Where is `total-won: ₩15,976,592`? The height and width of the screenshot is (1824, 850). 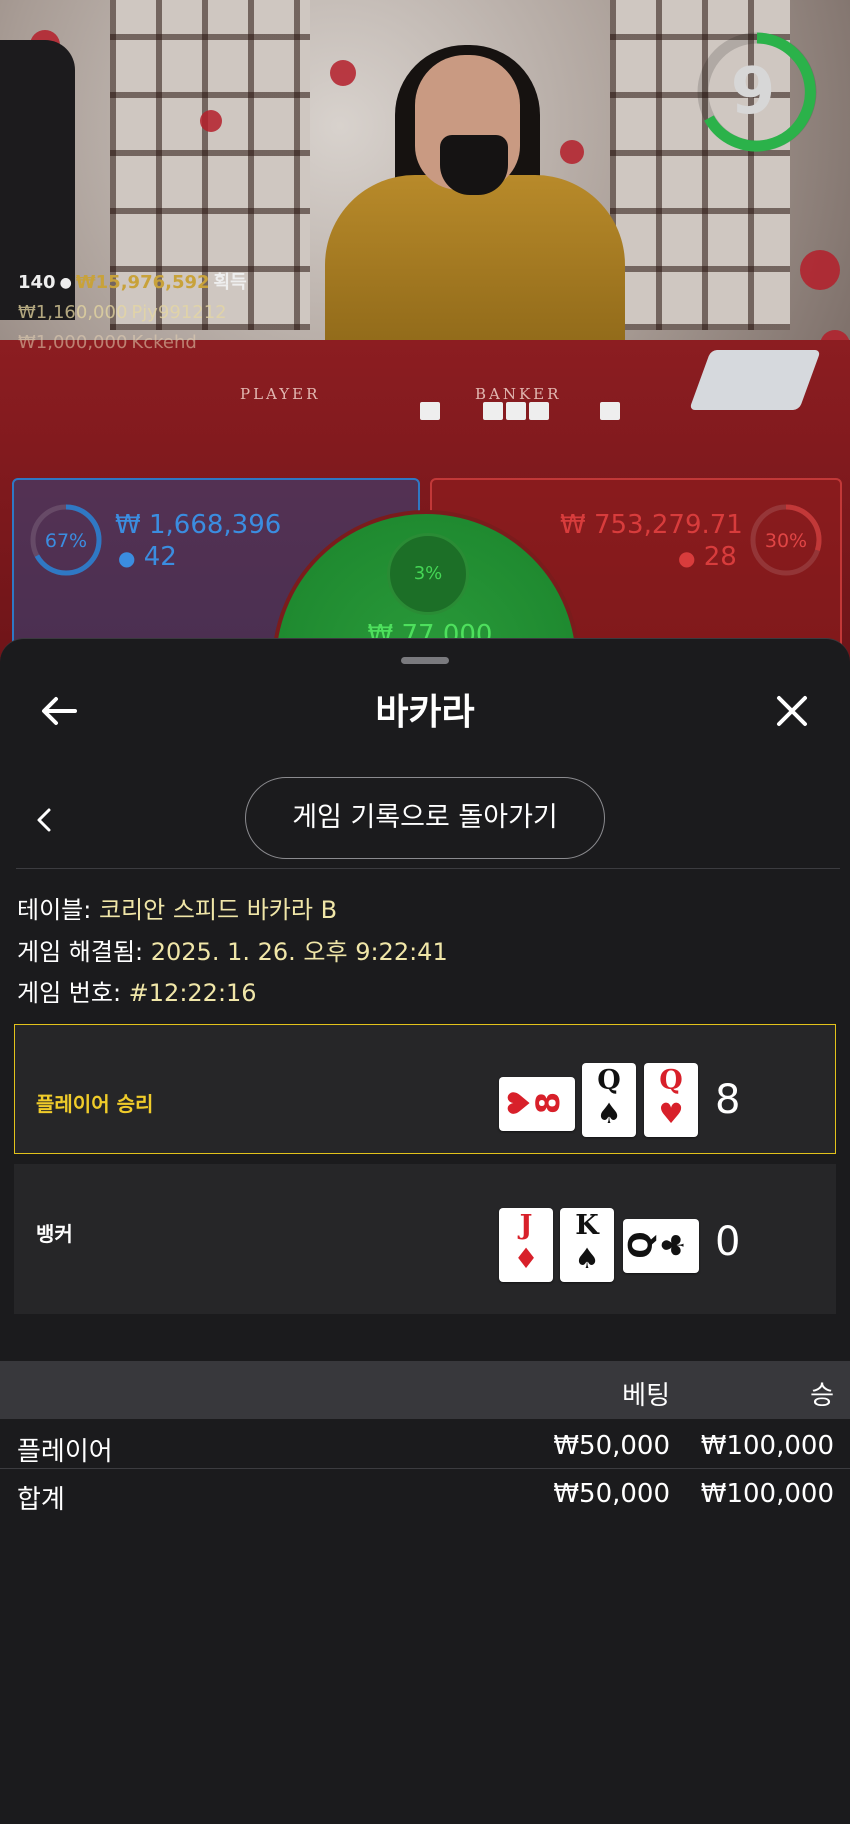
total-won: ₩15,976,592 is located at coordinates (142, 282).